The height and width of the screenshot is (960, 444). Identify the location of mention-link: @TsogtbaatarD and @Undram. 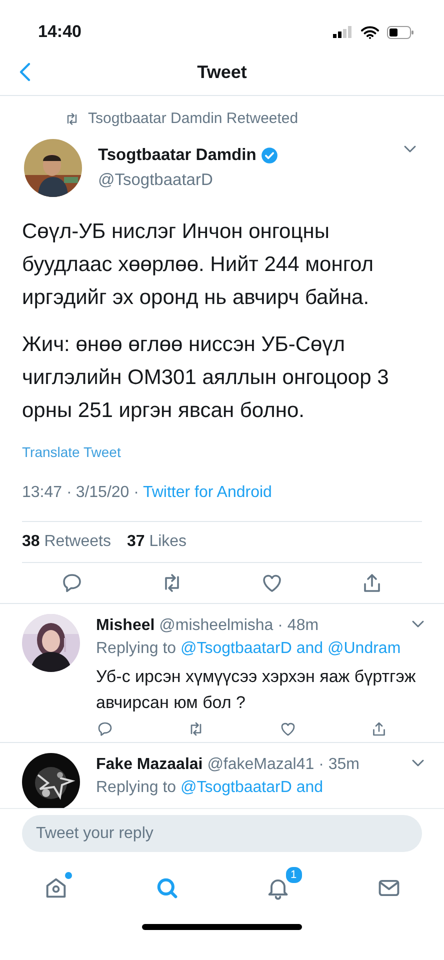
(290, 648).